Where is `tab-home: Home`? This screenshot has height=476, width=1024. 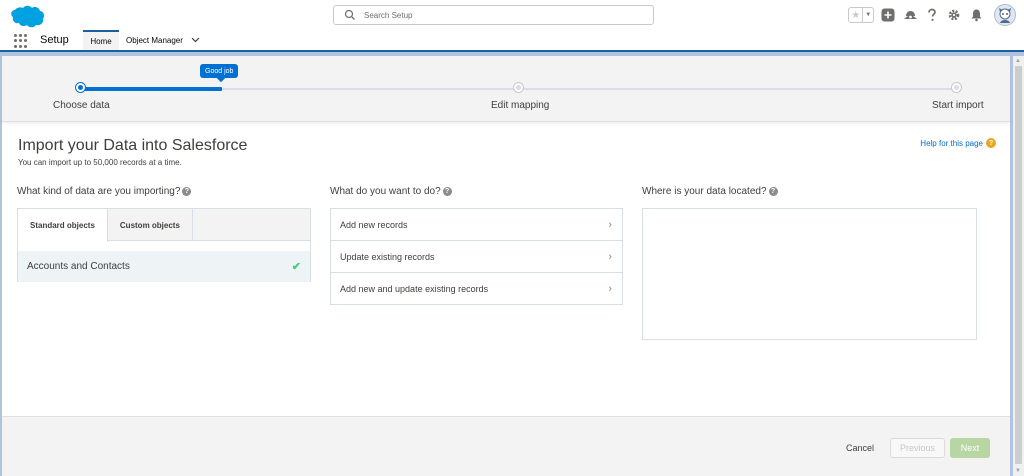 tab-home: Home is located at coordinates (101, 40).